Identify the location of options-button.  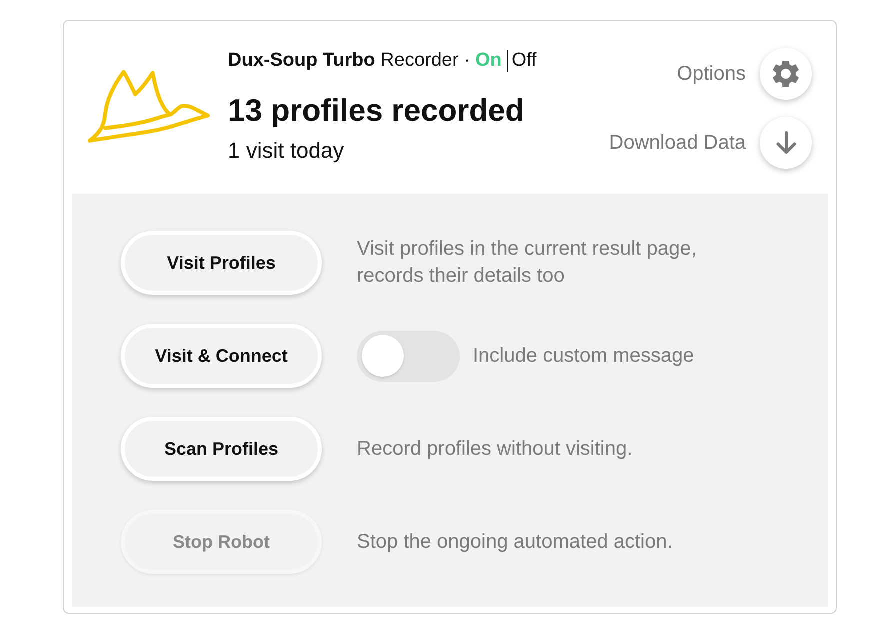
(786, 74).